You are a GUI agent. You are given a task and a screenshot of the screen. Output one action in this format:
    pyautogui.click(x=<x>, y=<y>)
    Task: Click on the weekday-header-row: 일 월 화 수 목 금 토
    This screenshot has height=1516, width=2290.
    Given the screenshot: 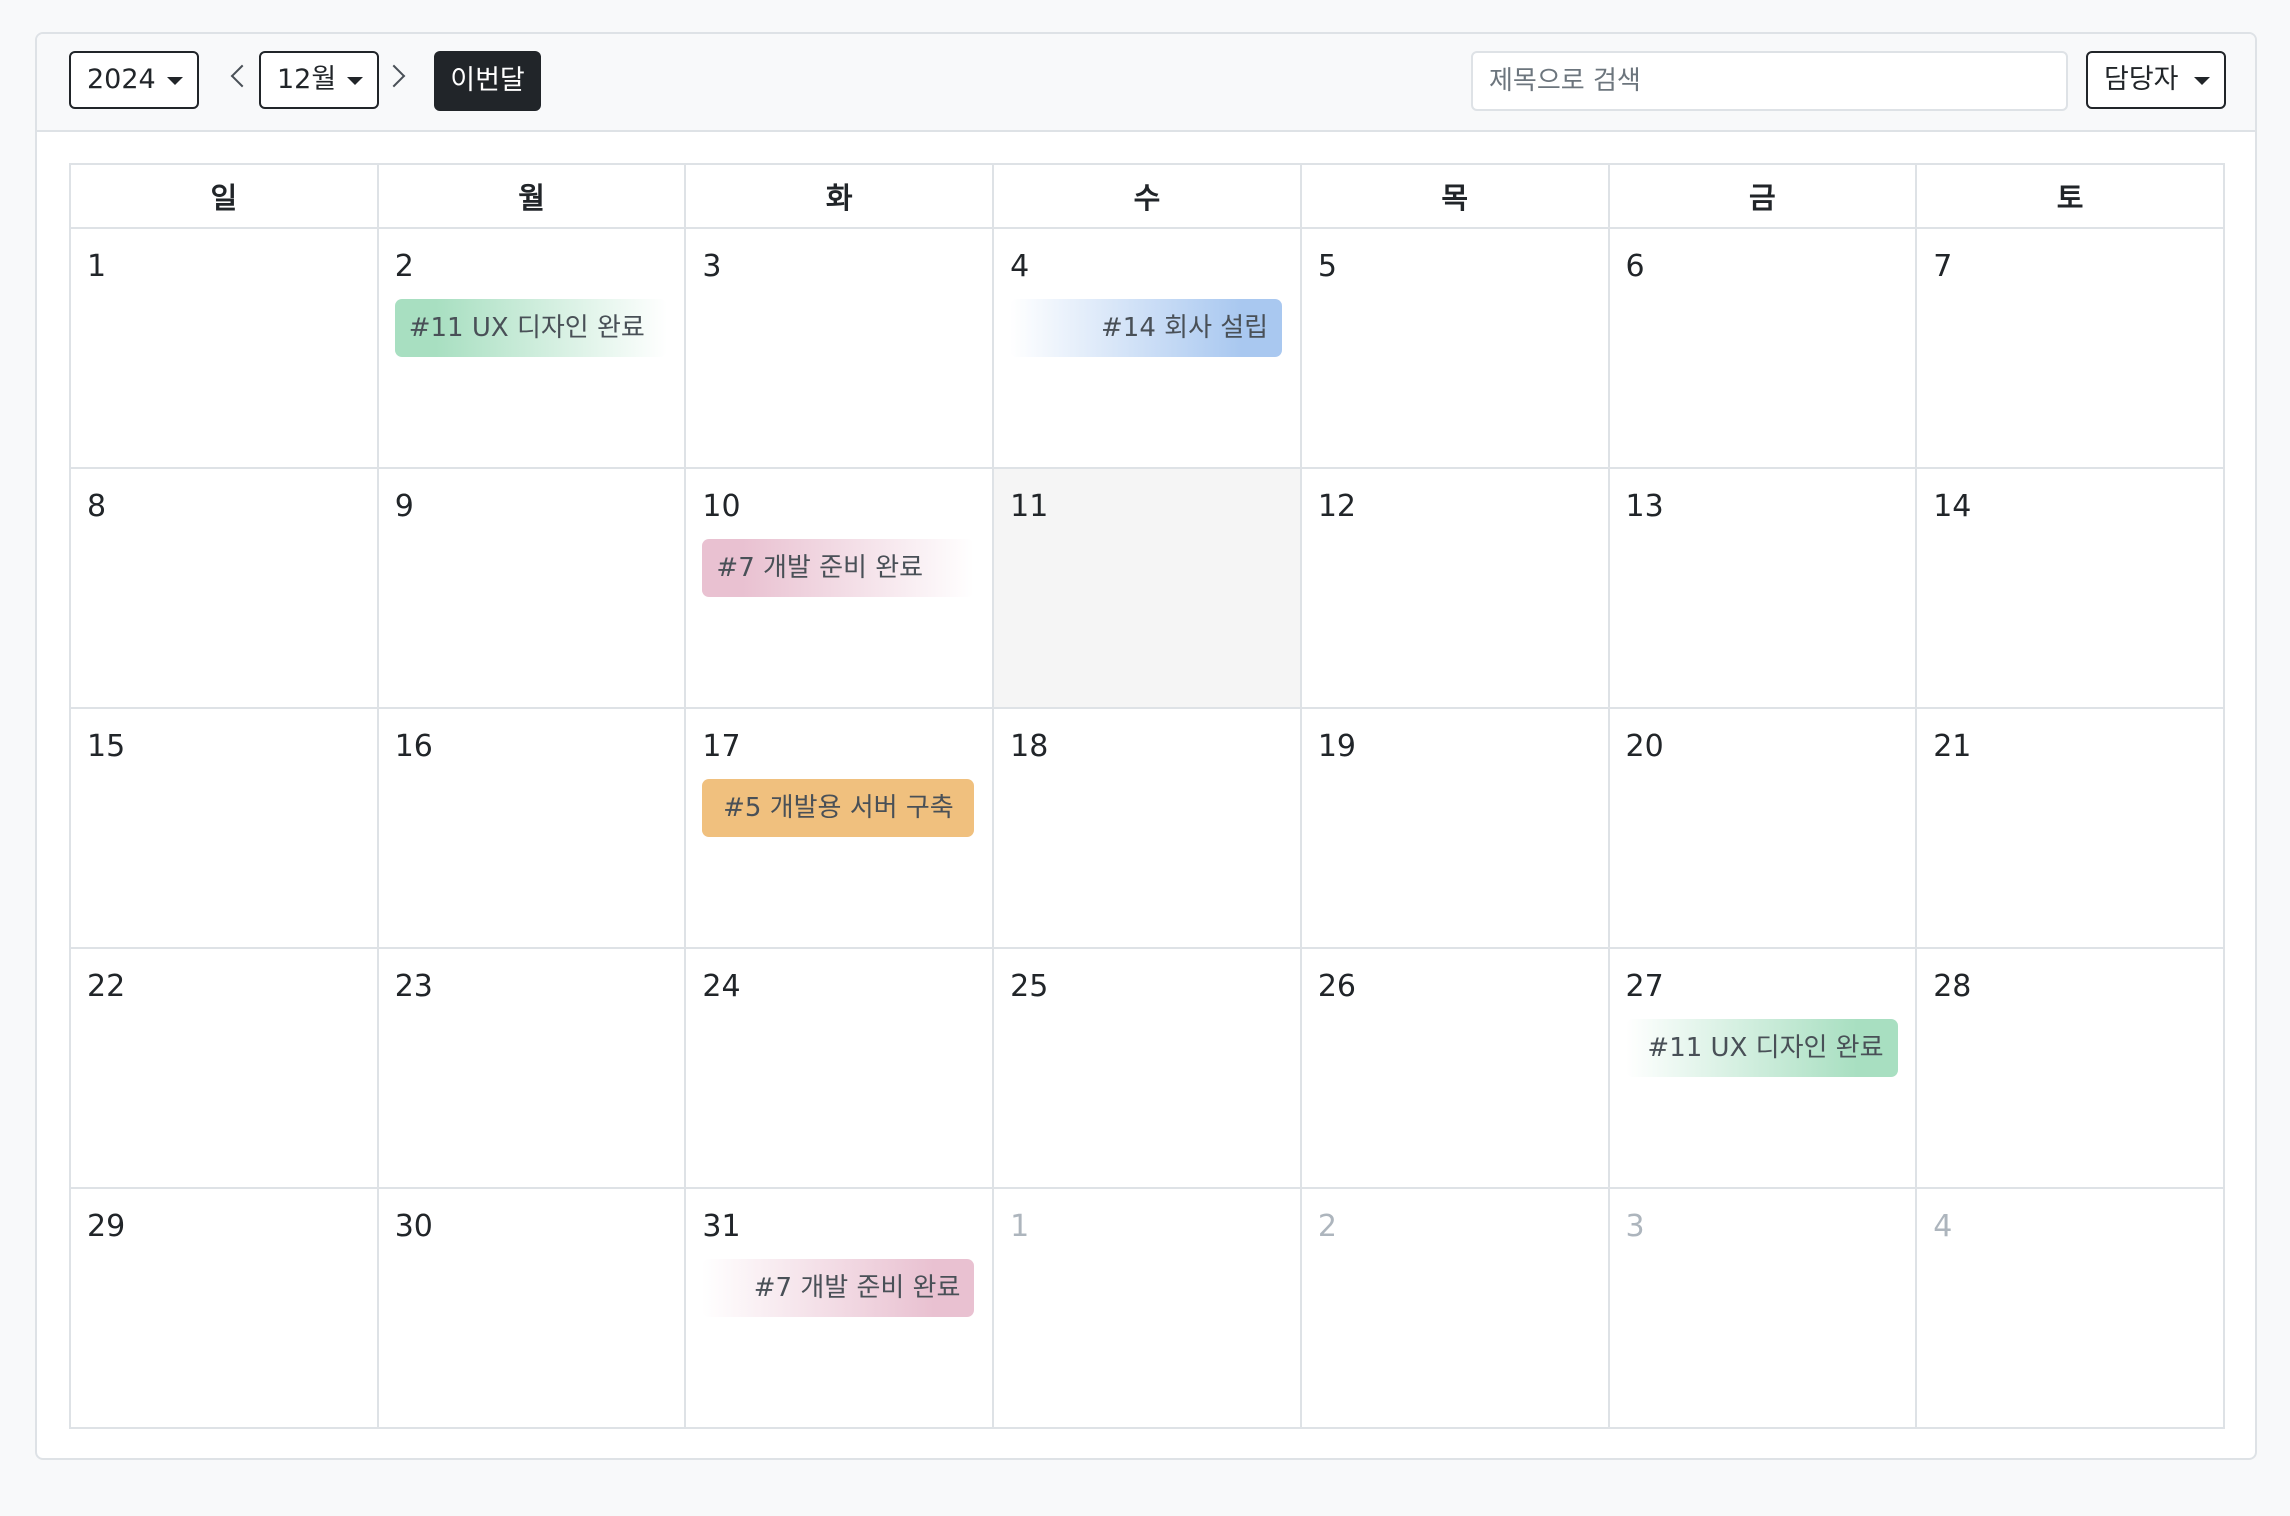 What is the action you would take?
    pyautogui.click(x=1147, y=196)
    